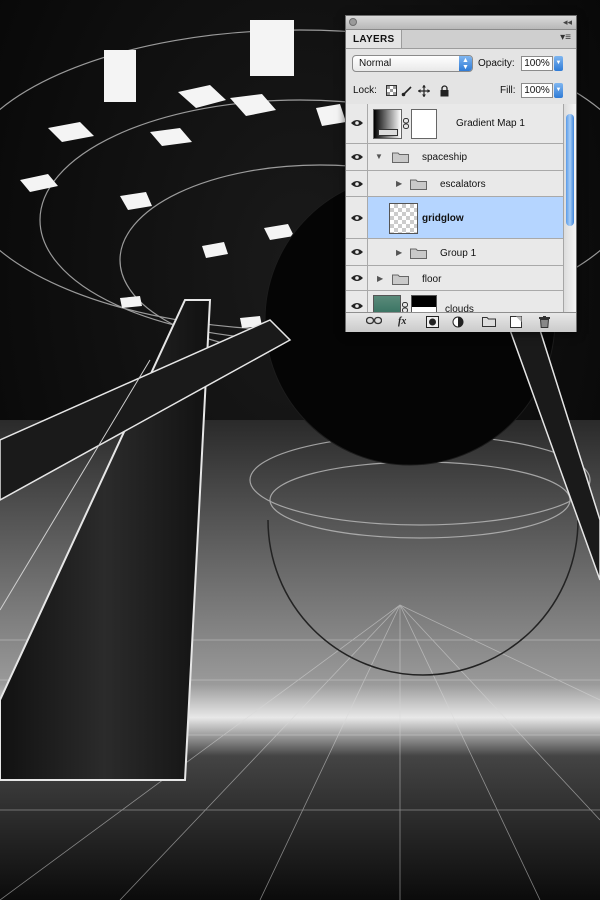  I want to click on lock-all-padlock-icon, so click(444, 91).